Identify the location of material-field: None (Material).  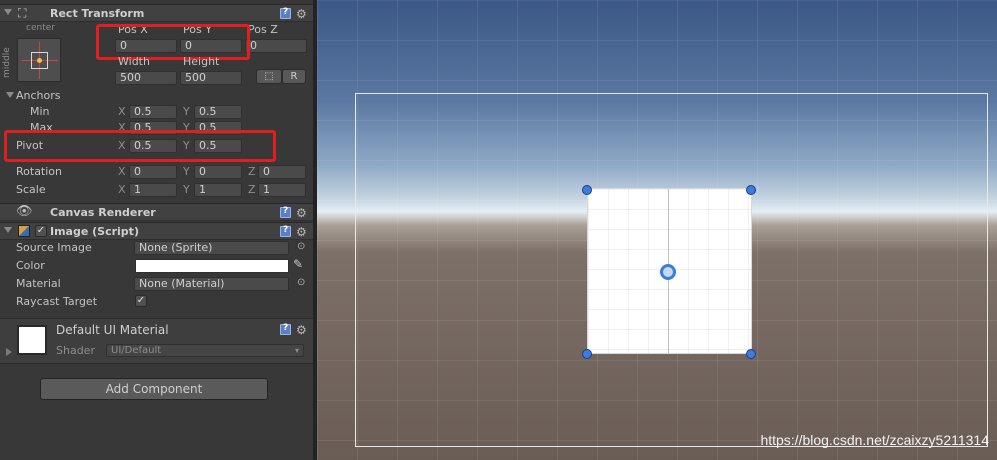
(211, 284).